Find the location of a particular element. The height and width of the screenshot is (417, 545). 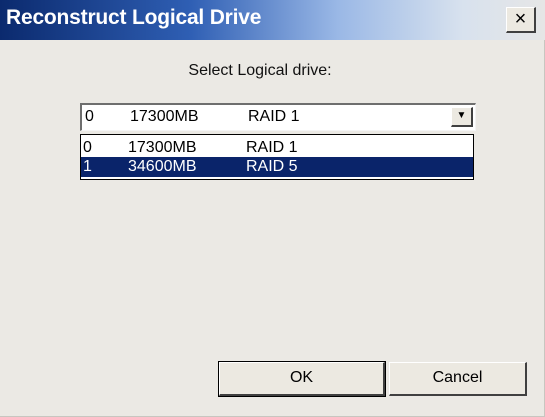

drive-list-item-selected: 1 34600MB RAID 5 is located at coordinates (277, 167).